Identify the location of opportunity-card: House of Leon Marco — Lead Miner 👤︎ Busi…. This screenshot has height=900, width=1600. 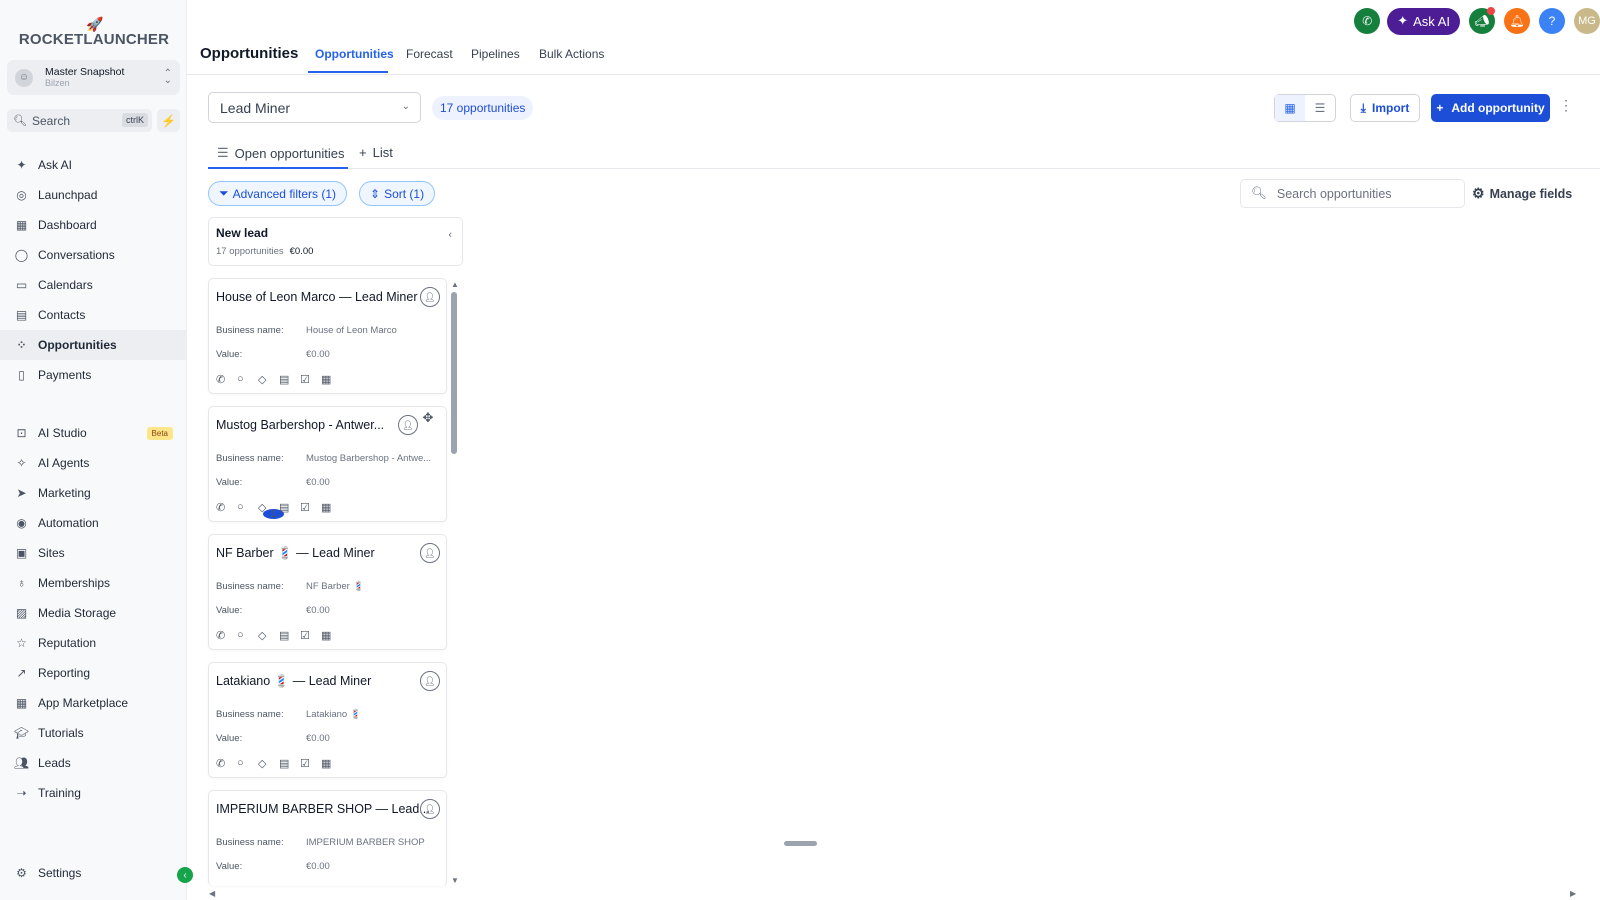
(327, 336).